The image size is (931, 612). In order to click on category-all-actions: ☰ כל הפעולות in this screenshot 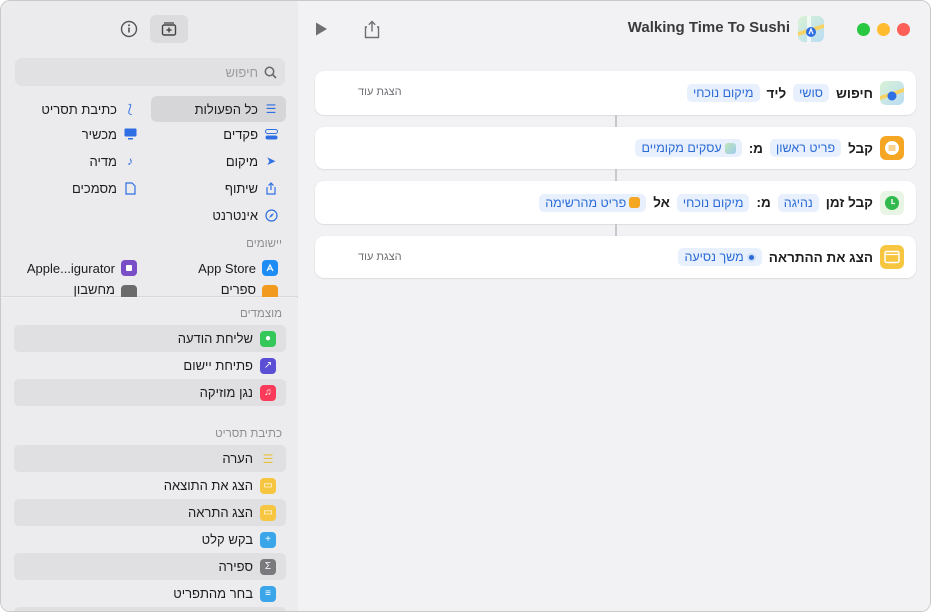, I will do `click(218, 109)`.